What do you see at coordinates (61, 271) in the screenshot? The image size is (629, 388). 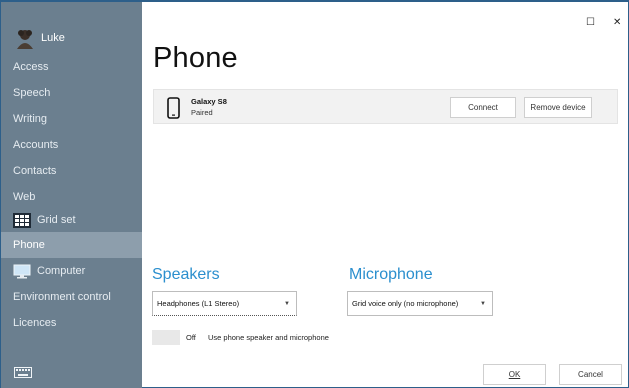 I see `sidebar-item-label: Computer` at bounding box center [61, 271].